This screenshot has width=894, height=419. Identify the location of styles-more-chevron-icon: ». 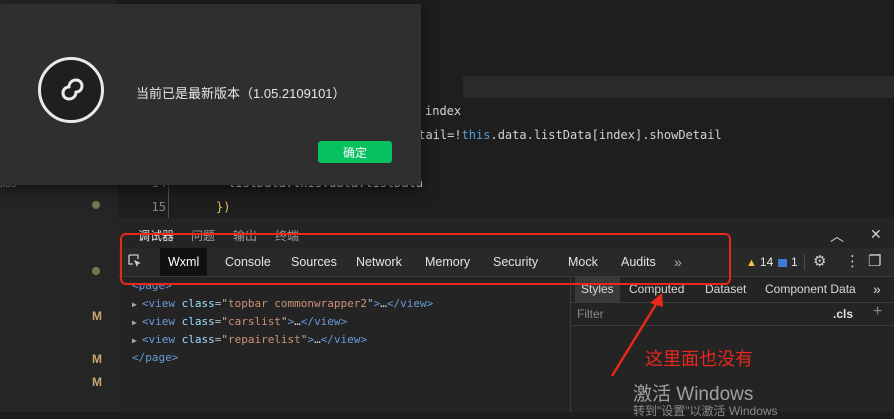
(877, 289).